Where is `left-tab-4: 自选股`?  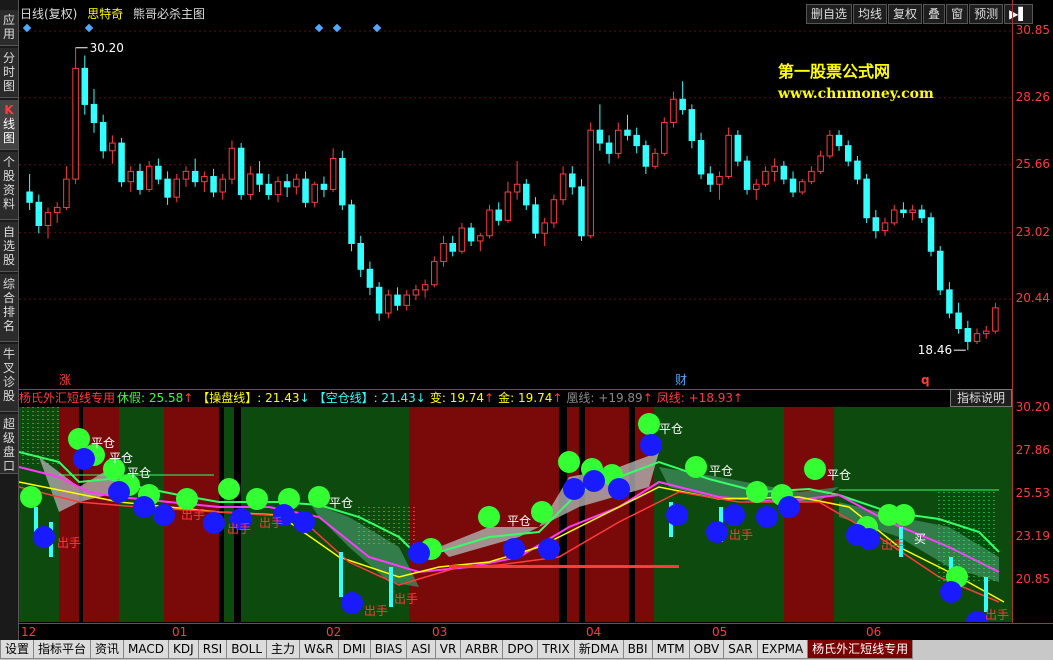
left-tab-4: 自选股 is located at coordinates (9, 247).